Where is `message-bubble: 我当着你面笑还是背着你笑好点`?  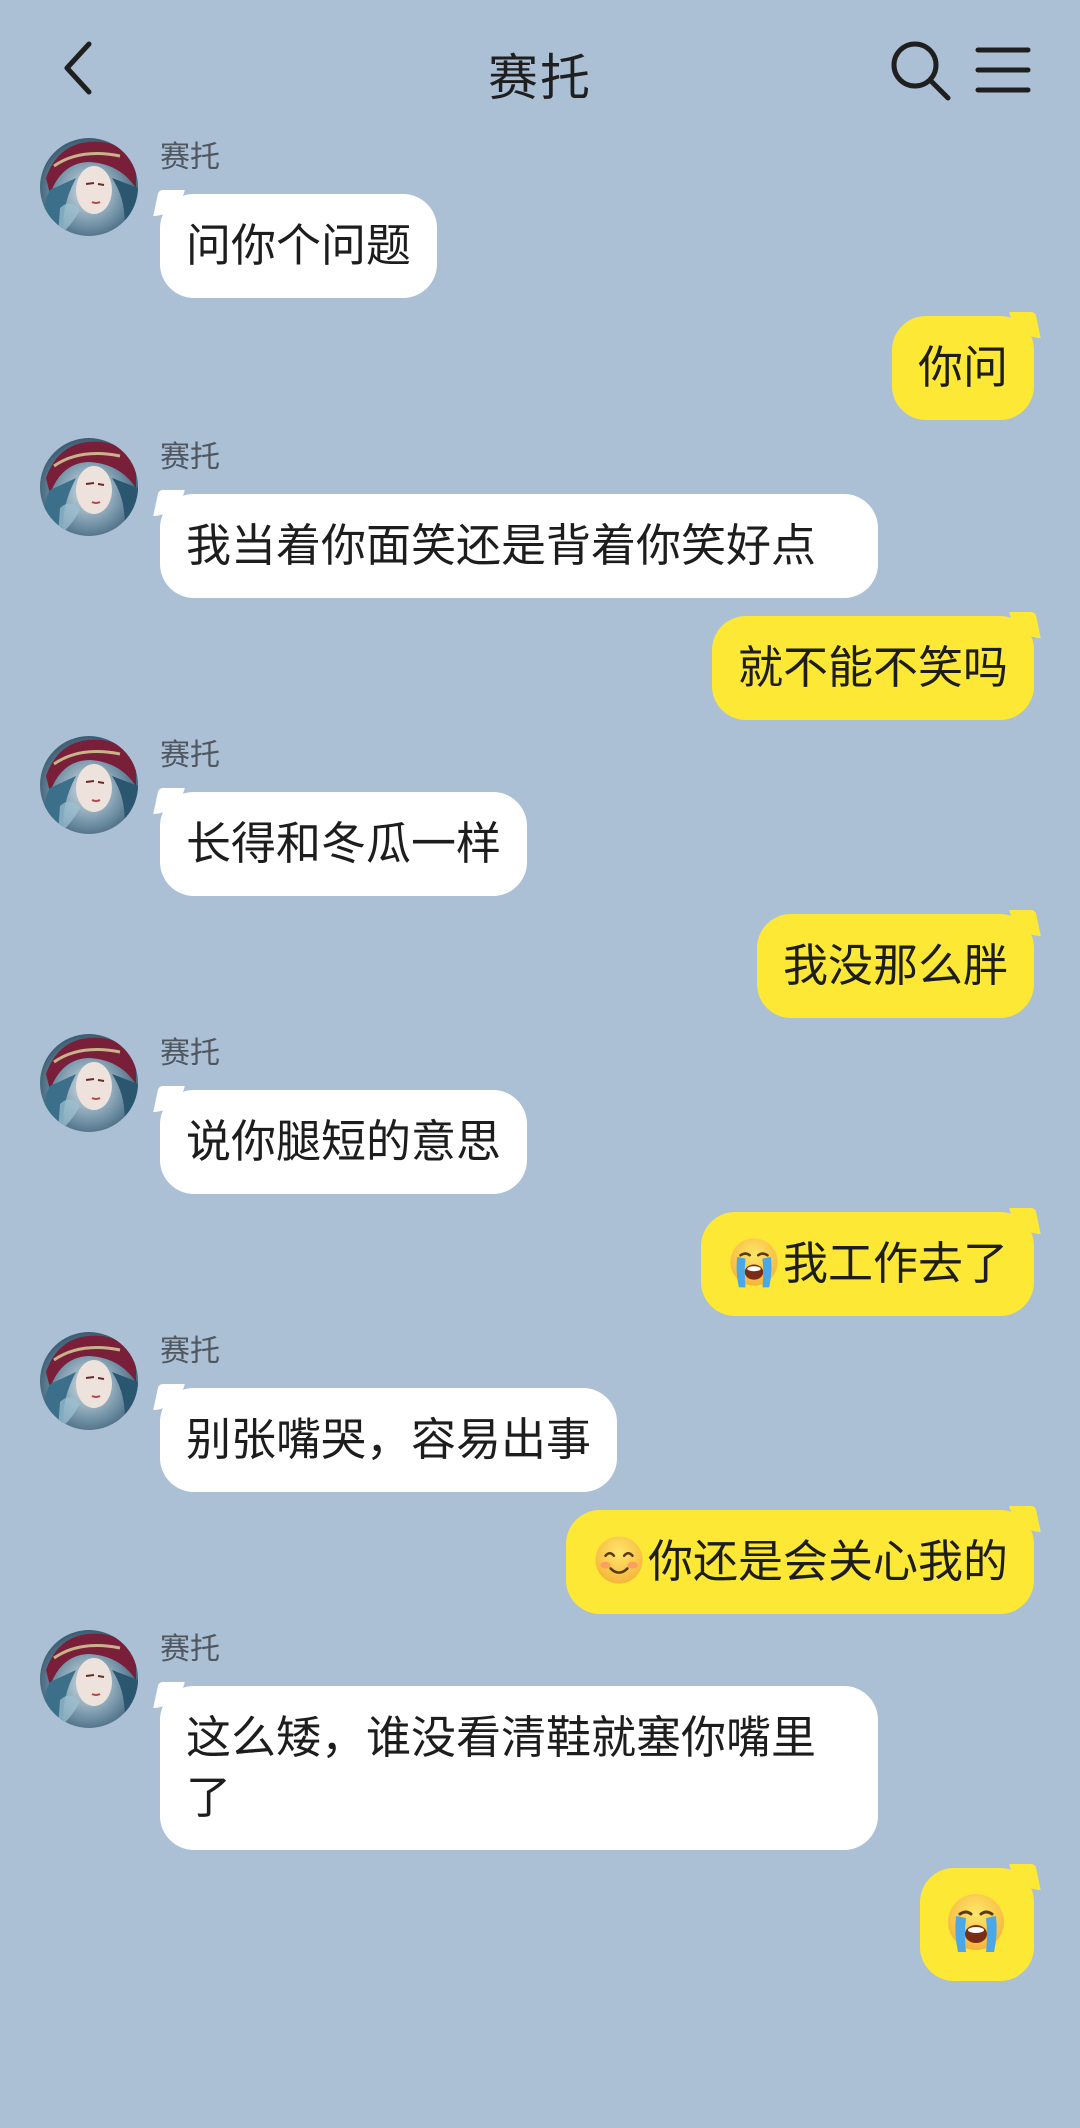 message-bubble: 我当着你面笑还是背着你笑好点 is located at coordinates (519, 546).